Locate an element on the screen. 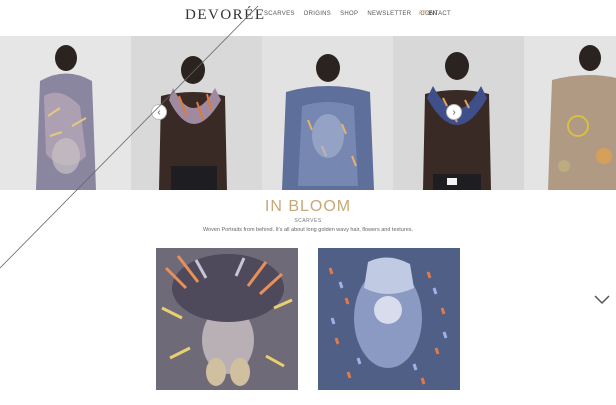 The width and height of the screenshot is (616, 405). language-switch: FR/EN is located at coordinates (428, 14).